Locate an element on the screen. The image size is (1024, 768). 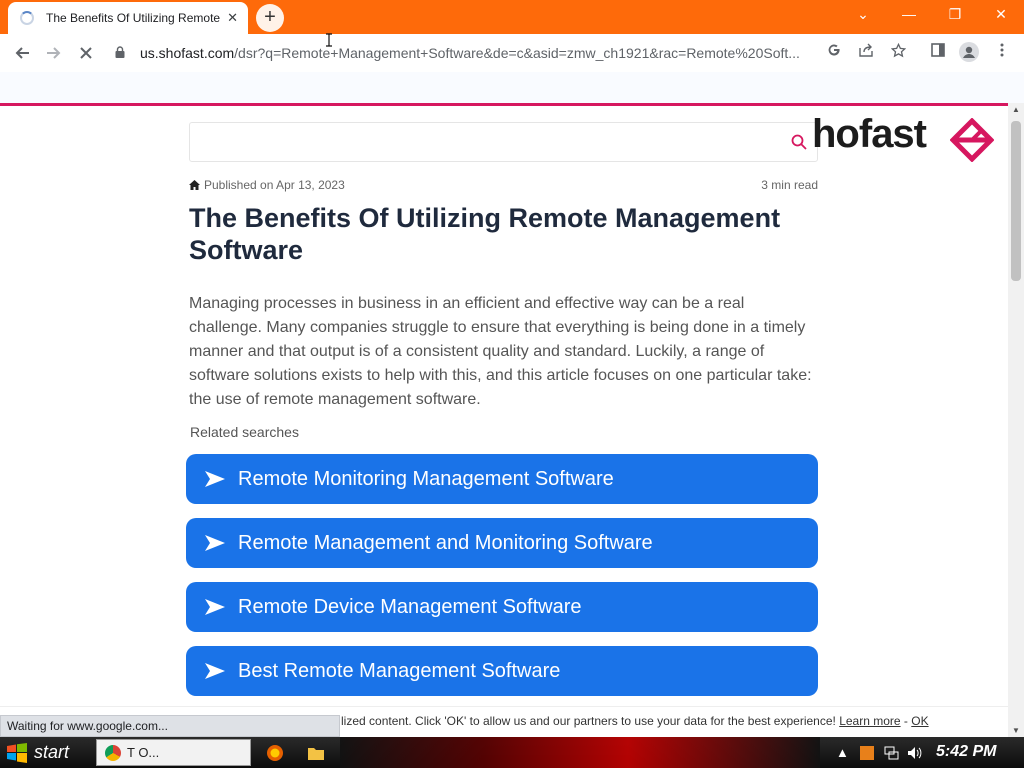
network-icon is located at coordinates (891, 753).